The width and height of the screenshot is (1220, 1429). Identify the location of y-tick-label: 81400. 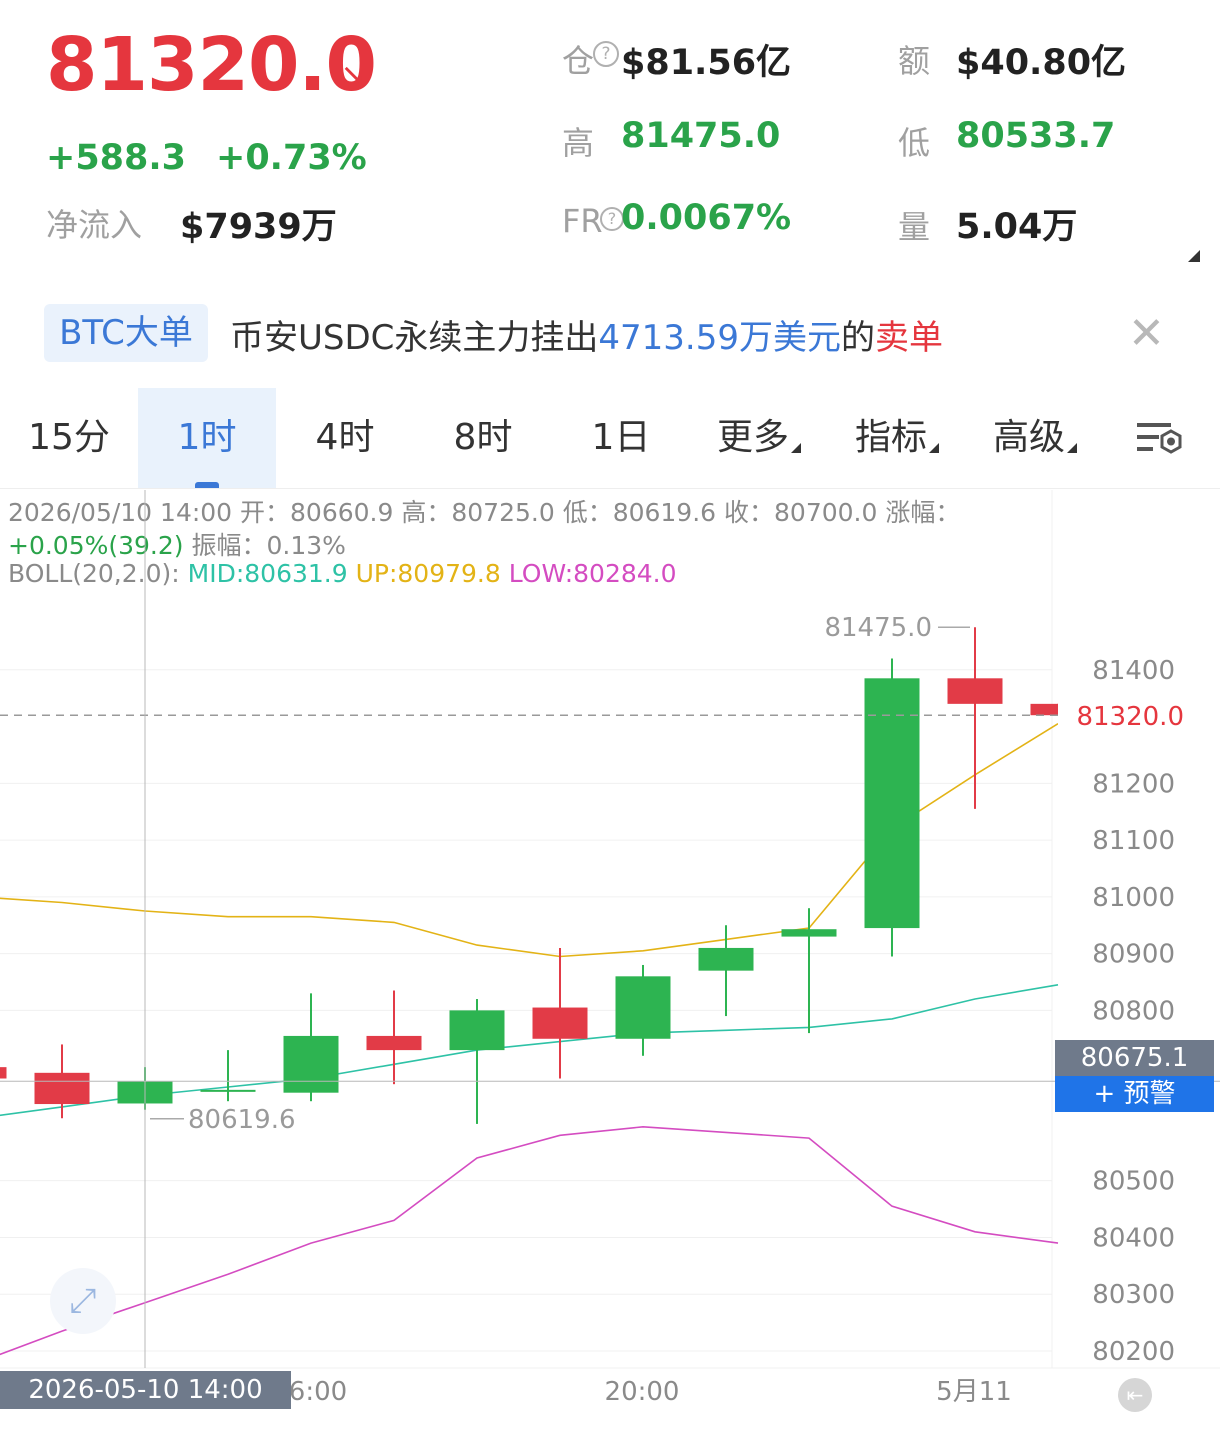
(1133, 671).